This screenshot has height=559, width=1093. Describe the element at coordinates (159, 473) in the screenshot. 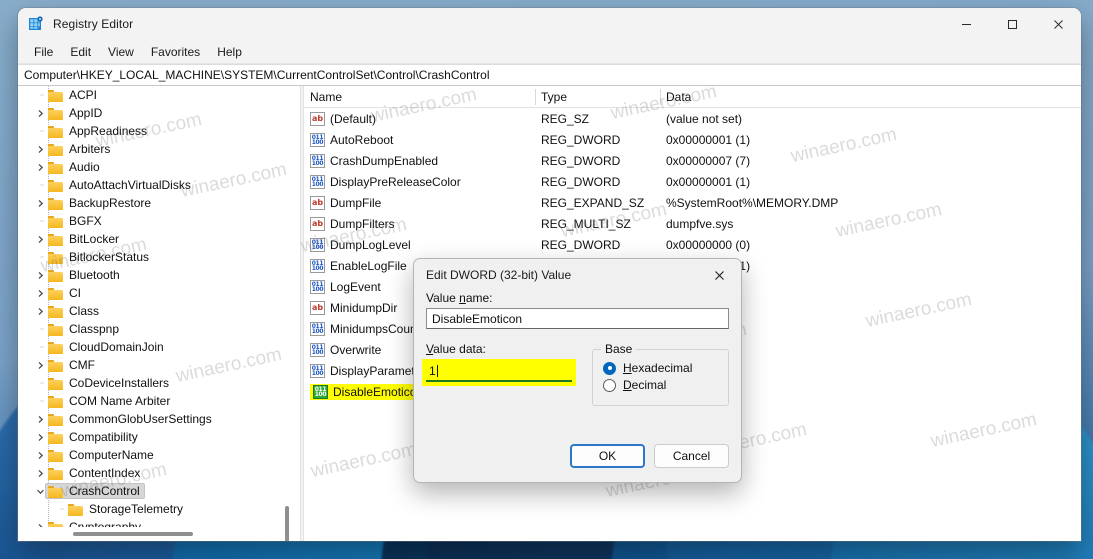

I see `tree-item-contentindex: ContentIndex` at that location.